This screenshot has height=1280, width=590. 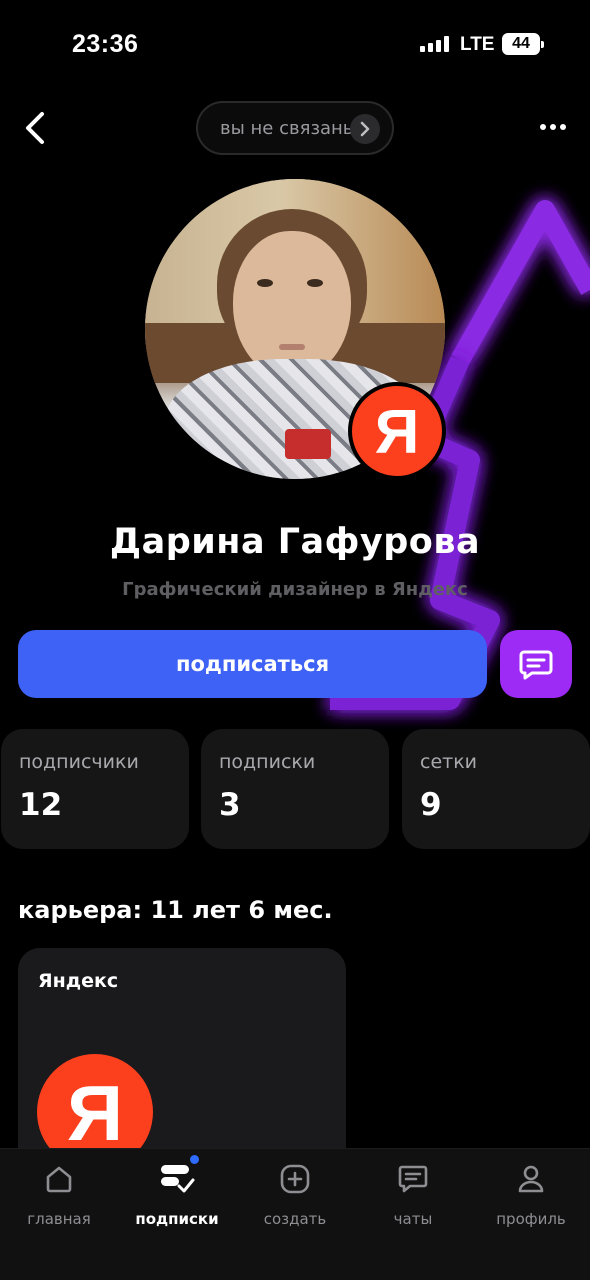 What do you see at coordinates (59, 1219) in the screenshot?
I see `tab-label: главная` at bounding box center [59, 1219].